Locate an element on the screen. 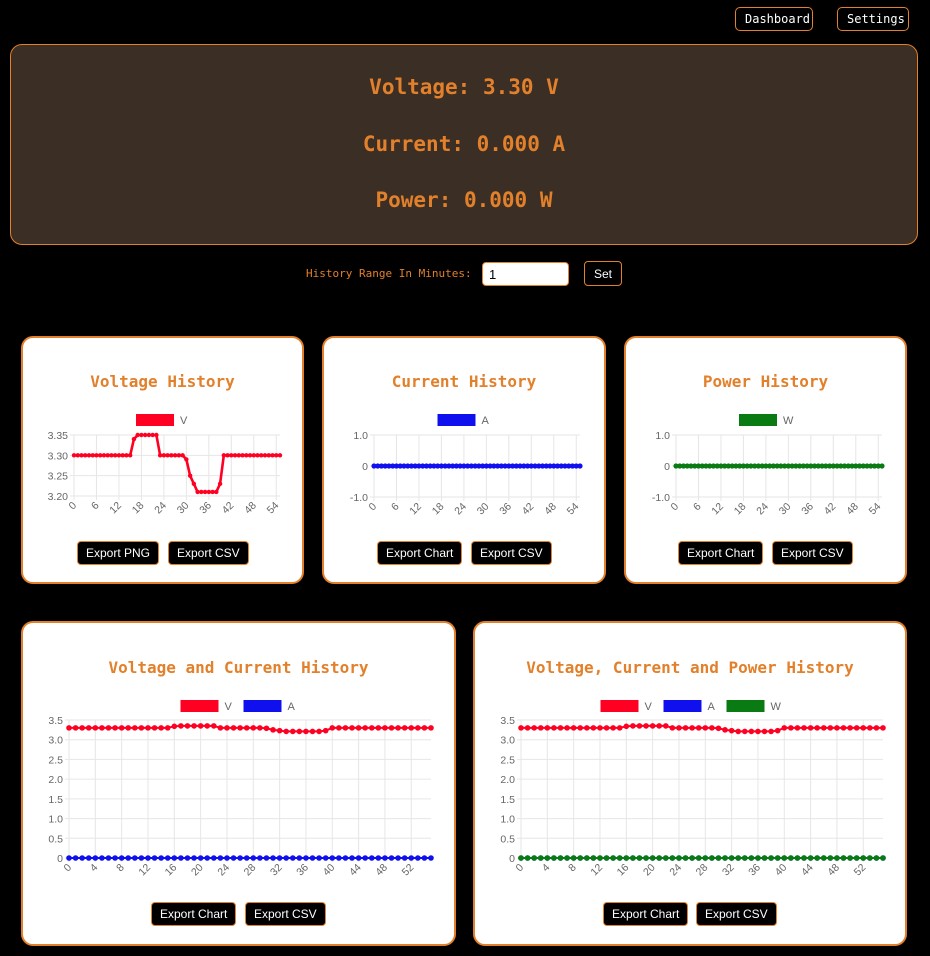  history-range-label: History Range In Minutes: is located at coordinates (389, 273).